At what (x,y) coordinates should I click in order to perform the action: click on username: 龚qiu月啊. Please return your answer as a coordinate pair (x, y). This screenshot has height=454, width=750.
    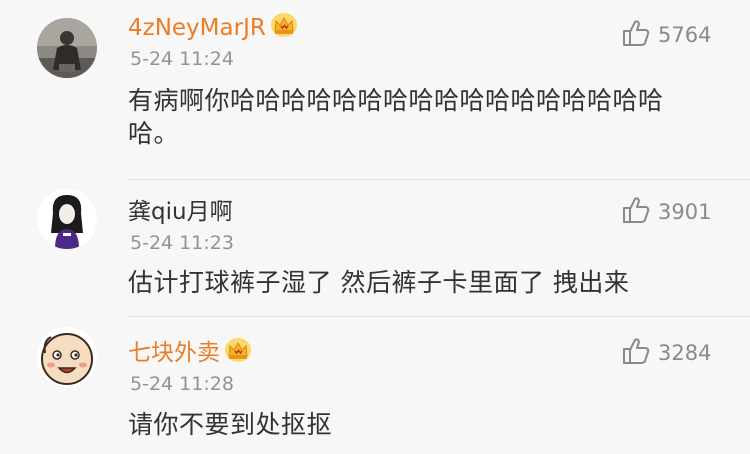
    Looking at the image, I should click on (180, 212).